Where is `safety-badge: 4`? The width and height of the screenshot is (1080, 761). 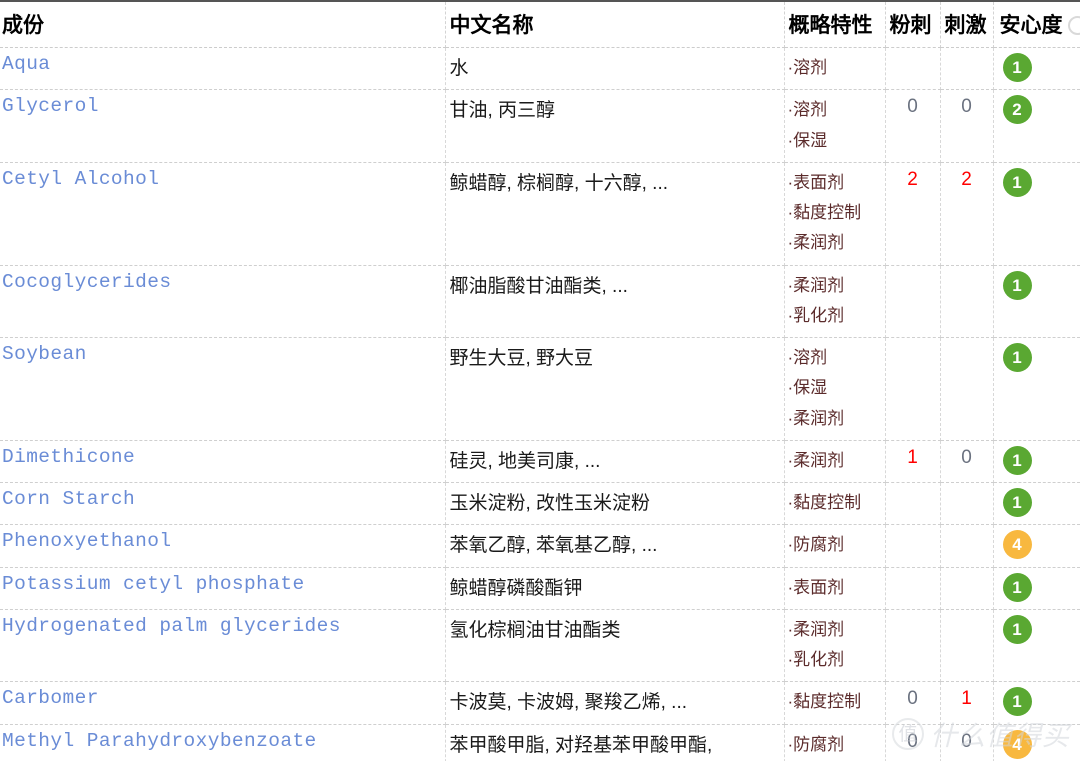
safety-badge: 4 is located at coordinates (1017, 744).